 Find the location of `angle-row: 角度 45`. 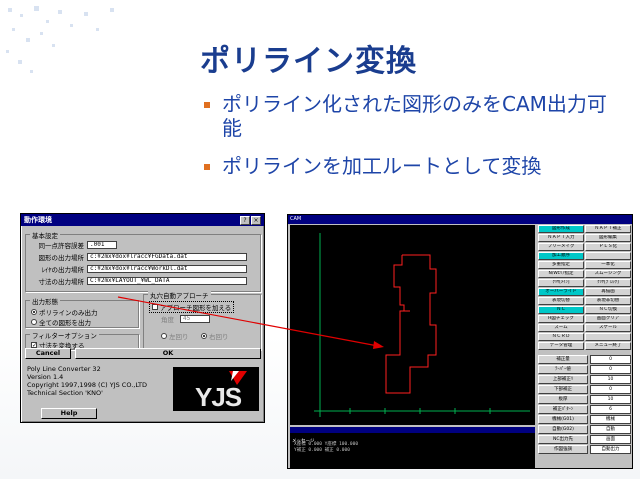

angle-row: 角度 45 is located at coordinates (185, 319).